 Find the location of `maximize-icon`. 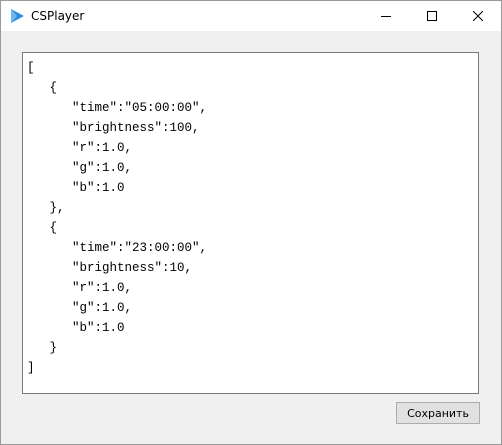

maximize-icon is located at coordinates (432, 16).